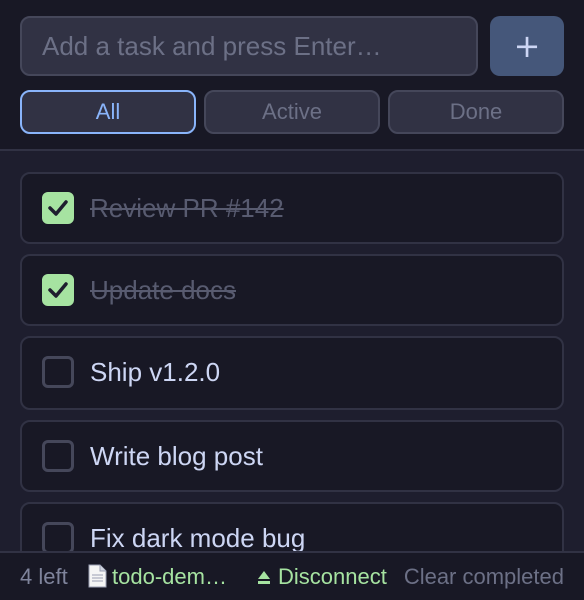 The width and height of the screenshot is (584, 600). Describe the element at coordinates (292, 208) in the screenshot. I see `task-item: Review PR #142` at that location.